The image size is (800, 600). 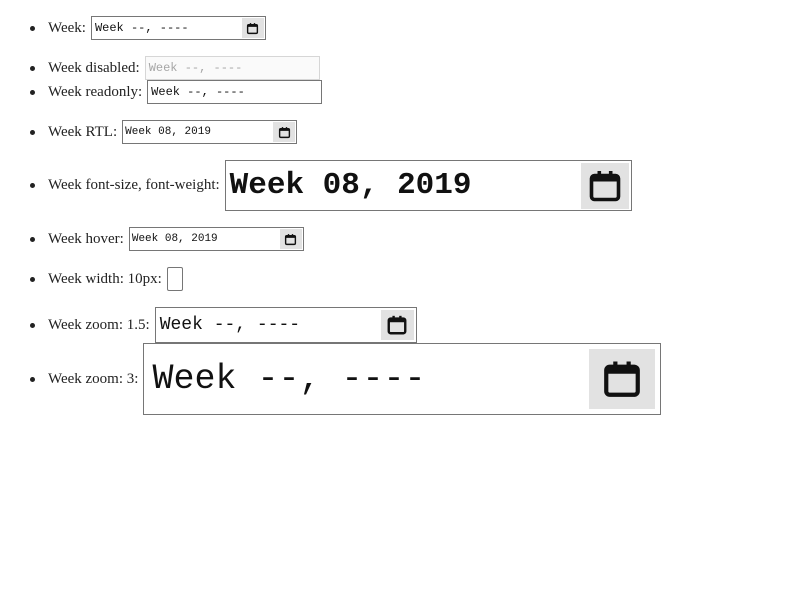 I want to click on week-disabled-input-value: Week --, ----, so click(x=195, y=68).